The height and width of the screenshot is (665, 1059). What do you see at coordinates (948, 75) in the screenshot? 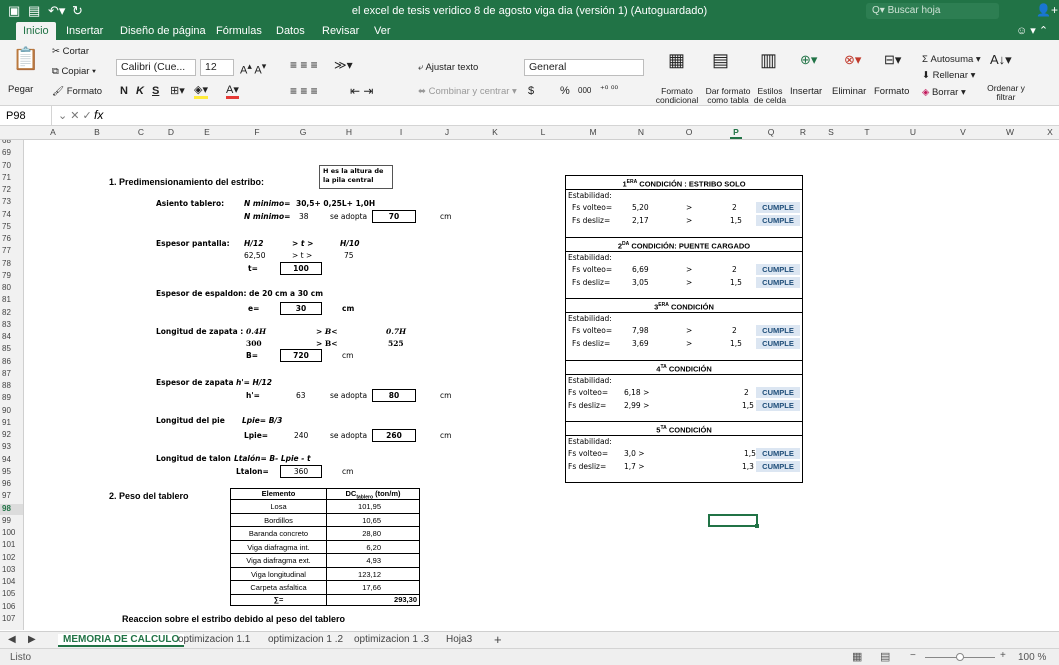
I see `fill-button: ⬇ Rellenar ▾` at bounding box center [948, 75].